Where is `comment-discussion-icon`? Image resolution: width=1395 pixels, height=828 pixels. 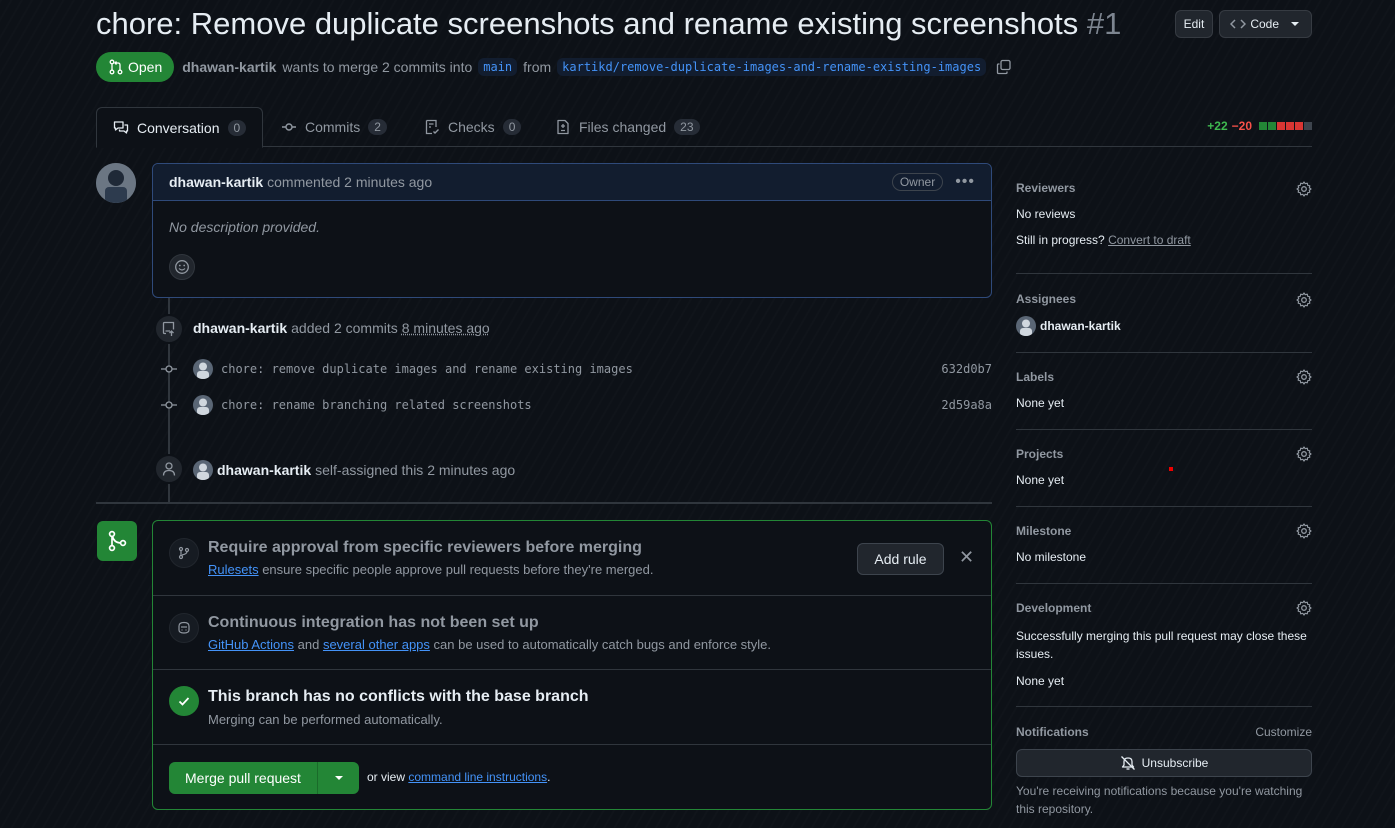 comment-discussion-icon is located at coordinates (121, 127).